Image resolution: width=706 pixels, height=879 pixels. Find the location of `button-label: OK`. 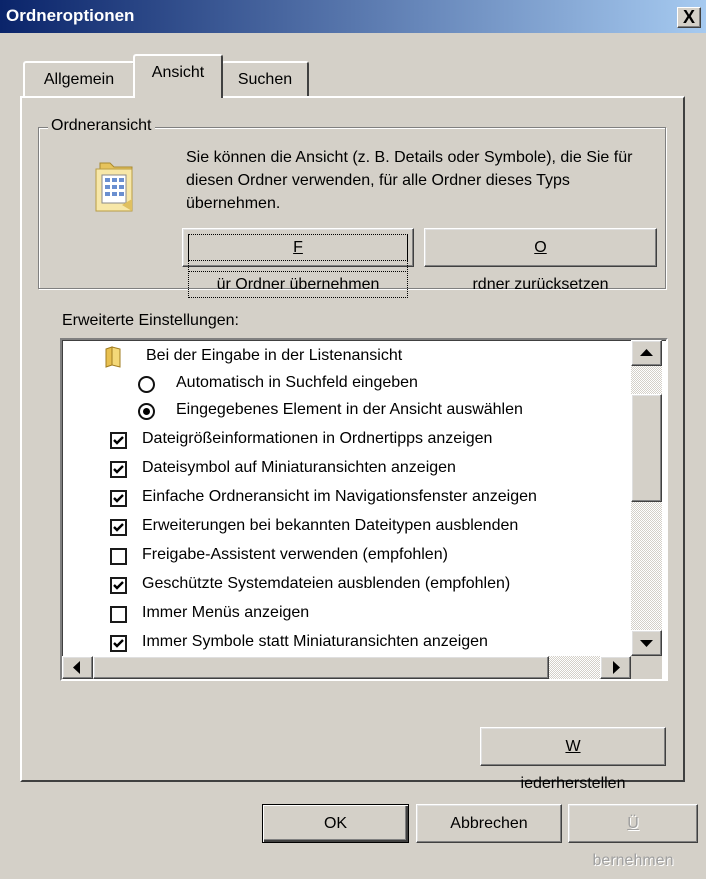

button-label: OK is located at coordinates (335, 823).